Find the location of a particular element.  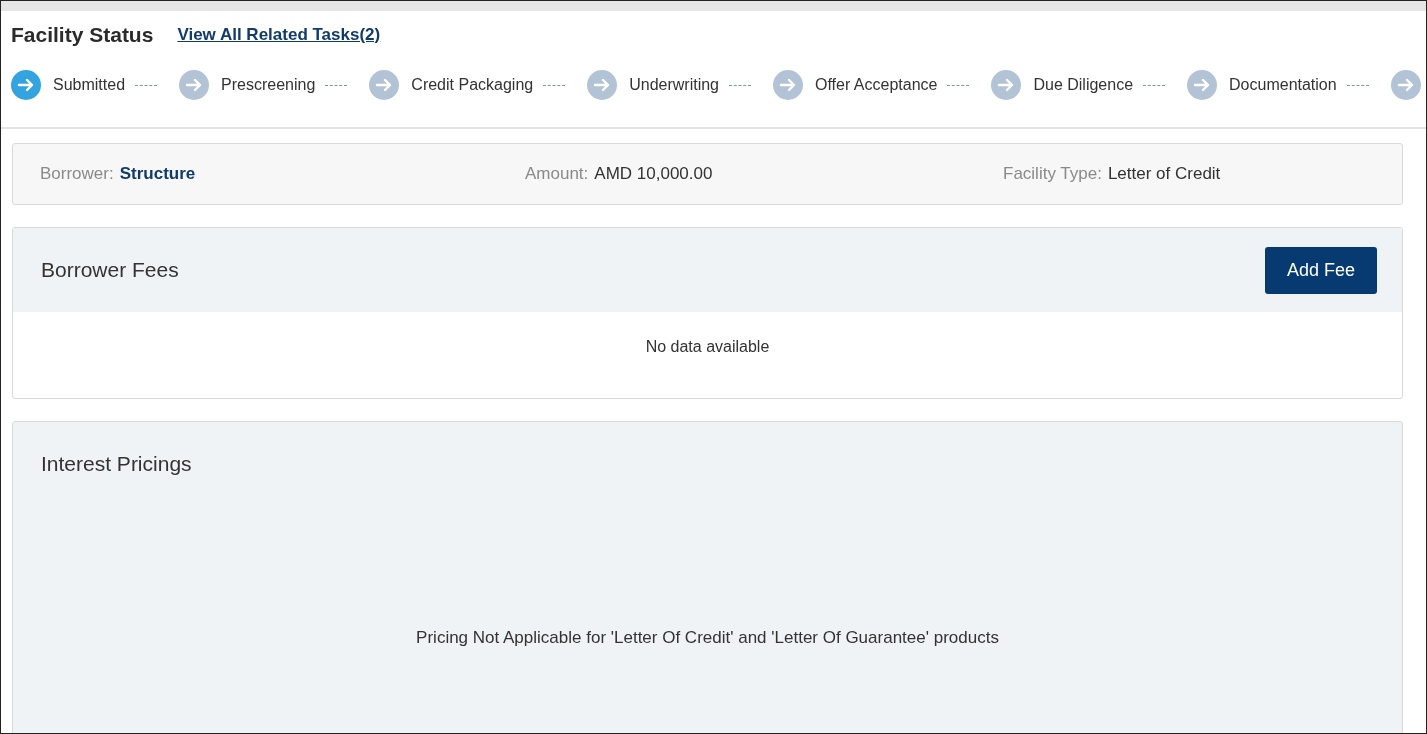

field-value: Letter of Credit is located at coordinates (1164, 174).